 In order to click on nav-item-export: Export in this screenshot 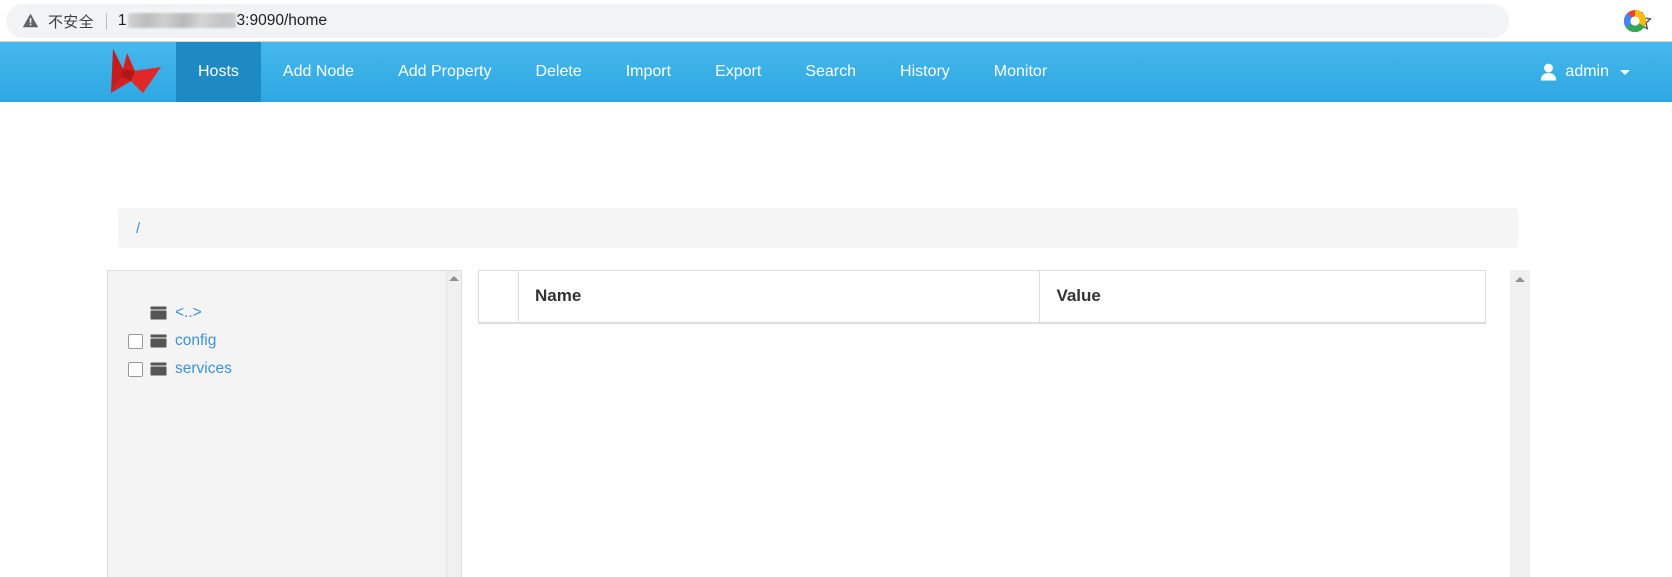, I will do `click(738, 72)`.